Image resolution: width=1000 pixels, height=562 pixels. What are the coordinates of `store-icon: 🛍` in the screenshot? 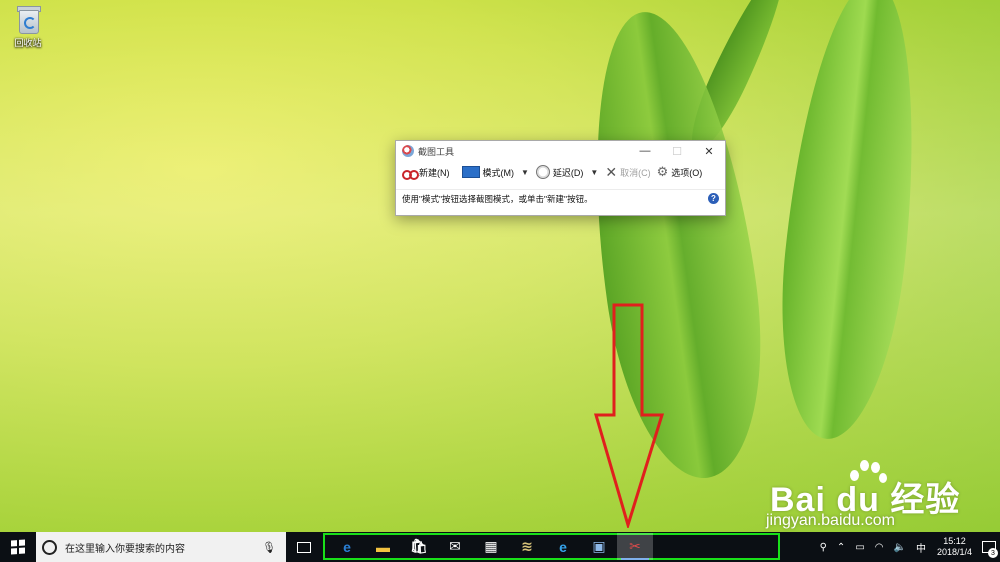 It's located at (419, 546).